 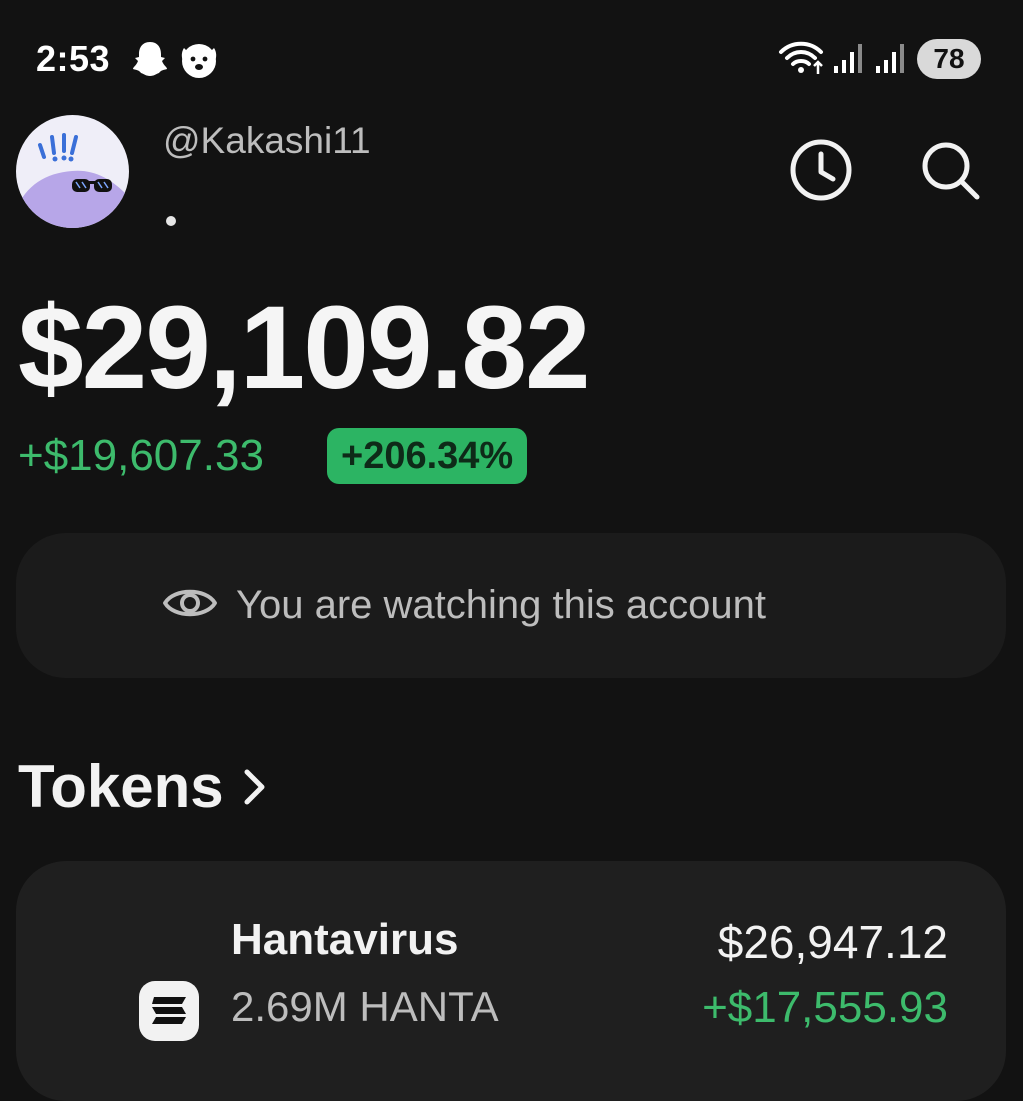 What do you see at coordinates (501, 605) in the screenshot?
I see `watching-account-text: You are watching this account` at bounding box center [501, 605].